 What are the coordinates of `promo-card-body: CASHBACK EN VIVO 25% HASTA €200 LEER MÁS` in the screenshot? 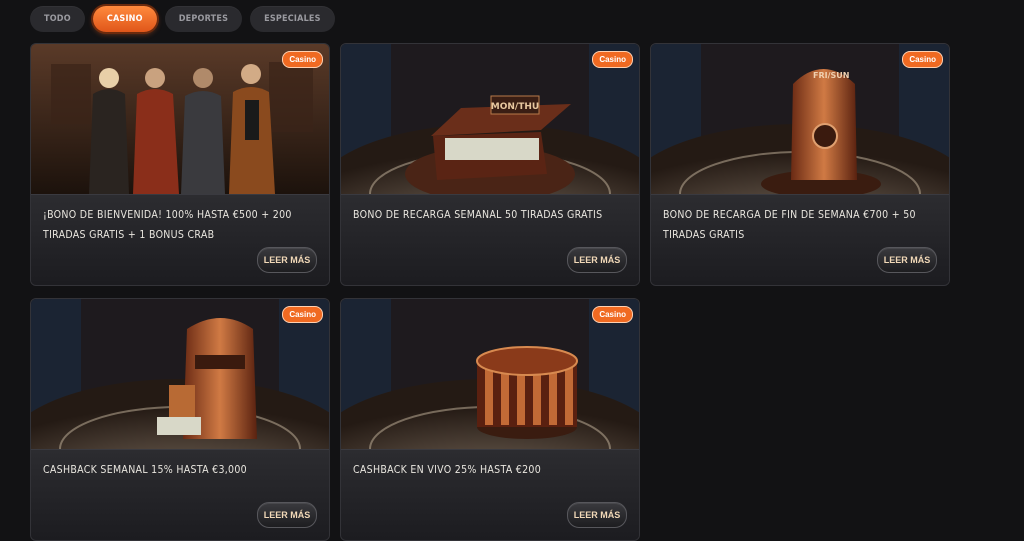 It's located at (490, 494).